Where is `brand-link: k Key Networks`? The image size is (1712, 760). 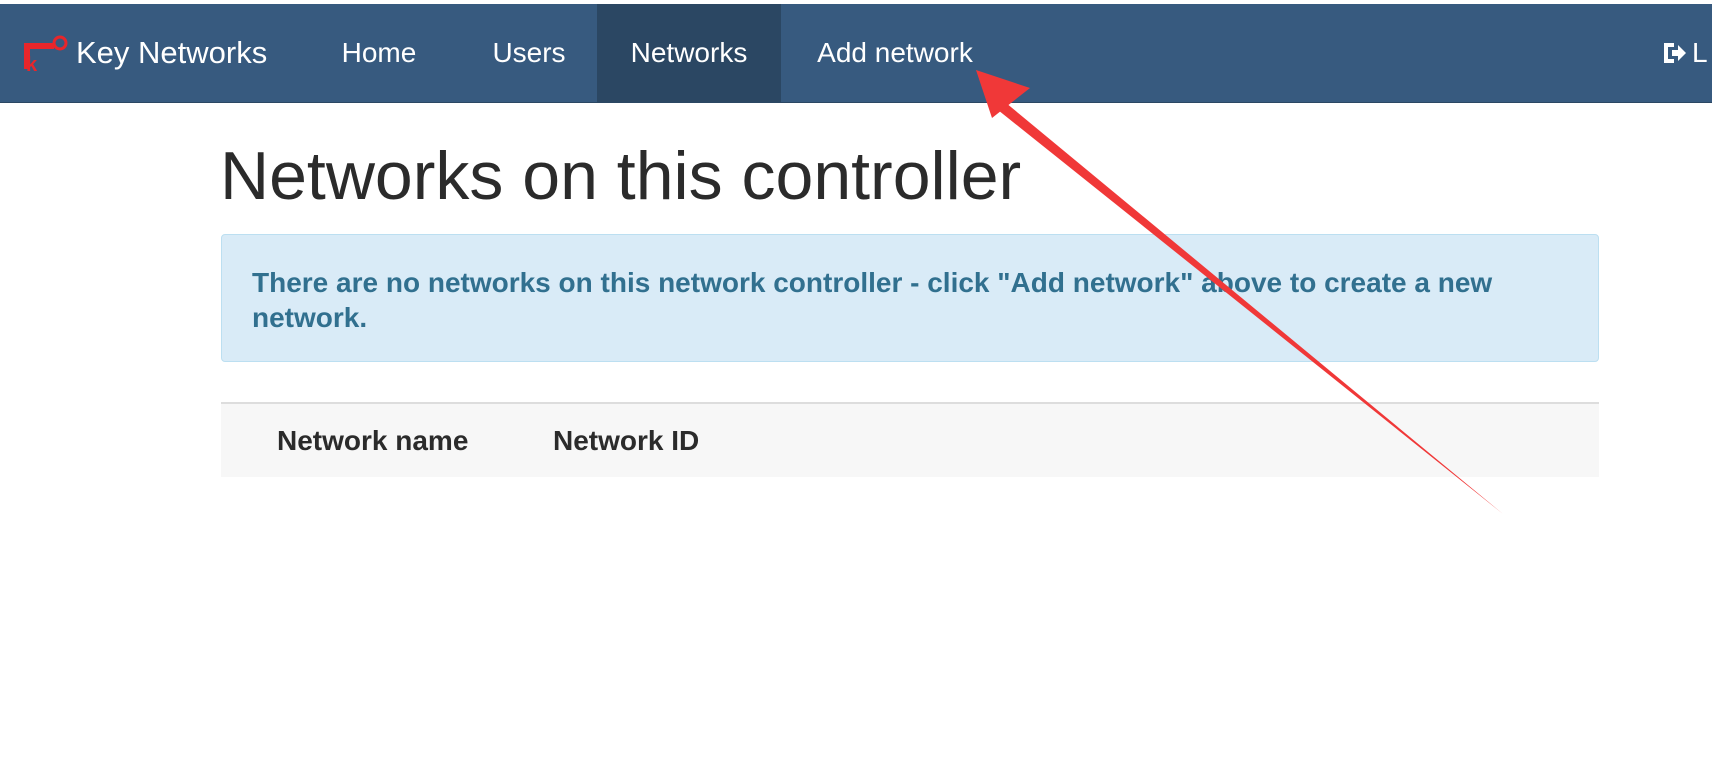 brand-link: k Key Networks is located at coordinates (144, 53).